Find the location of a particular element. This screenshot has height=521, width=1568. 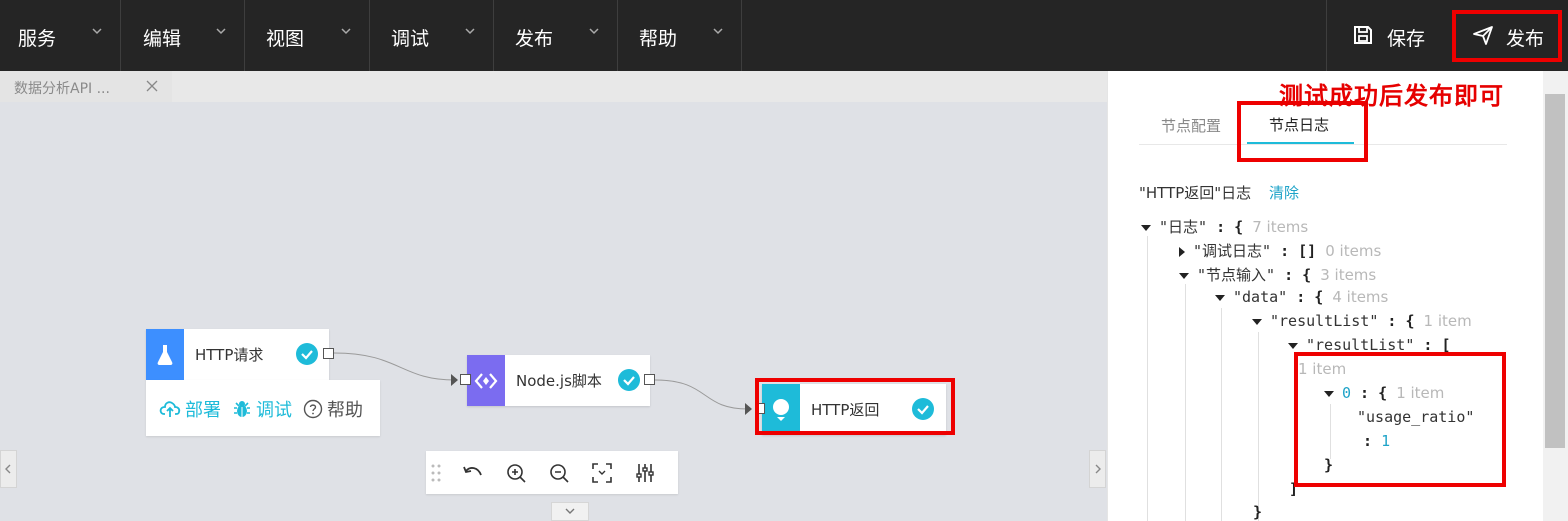

zoom-out-icon is located at coordinates (559, 473).